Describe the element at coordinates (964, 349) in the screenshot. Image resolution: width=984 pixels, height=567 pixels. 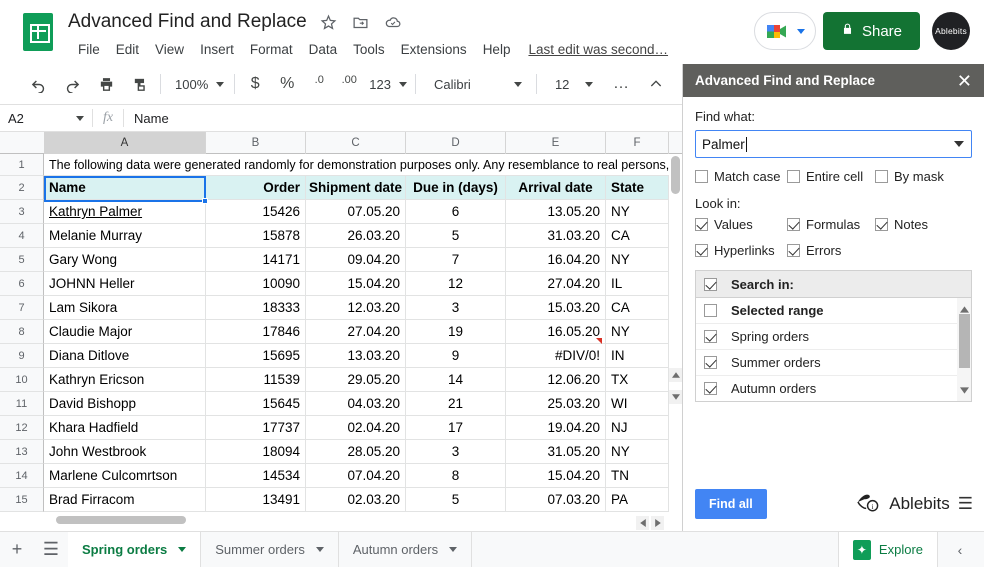
I see `search-in-scrollbar` at that location.